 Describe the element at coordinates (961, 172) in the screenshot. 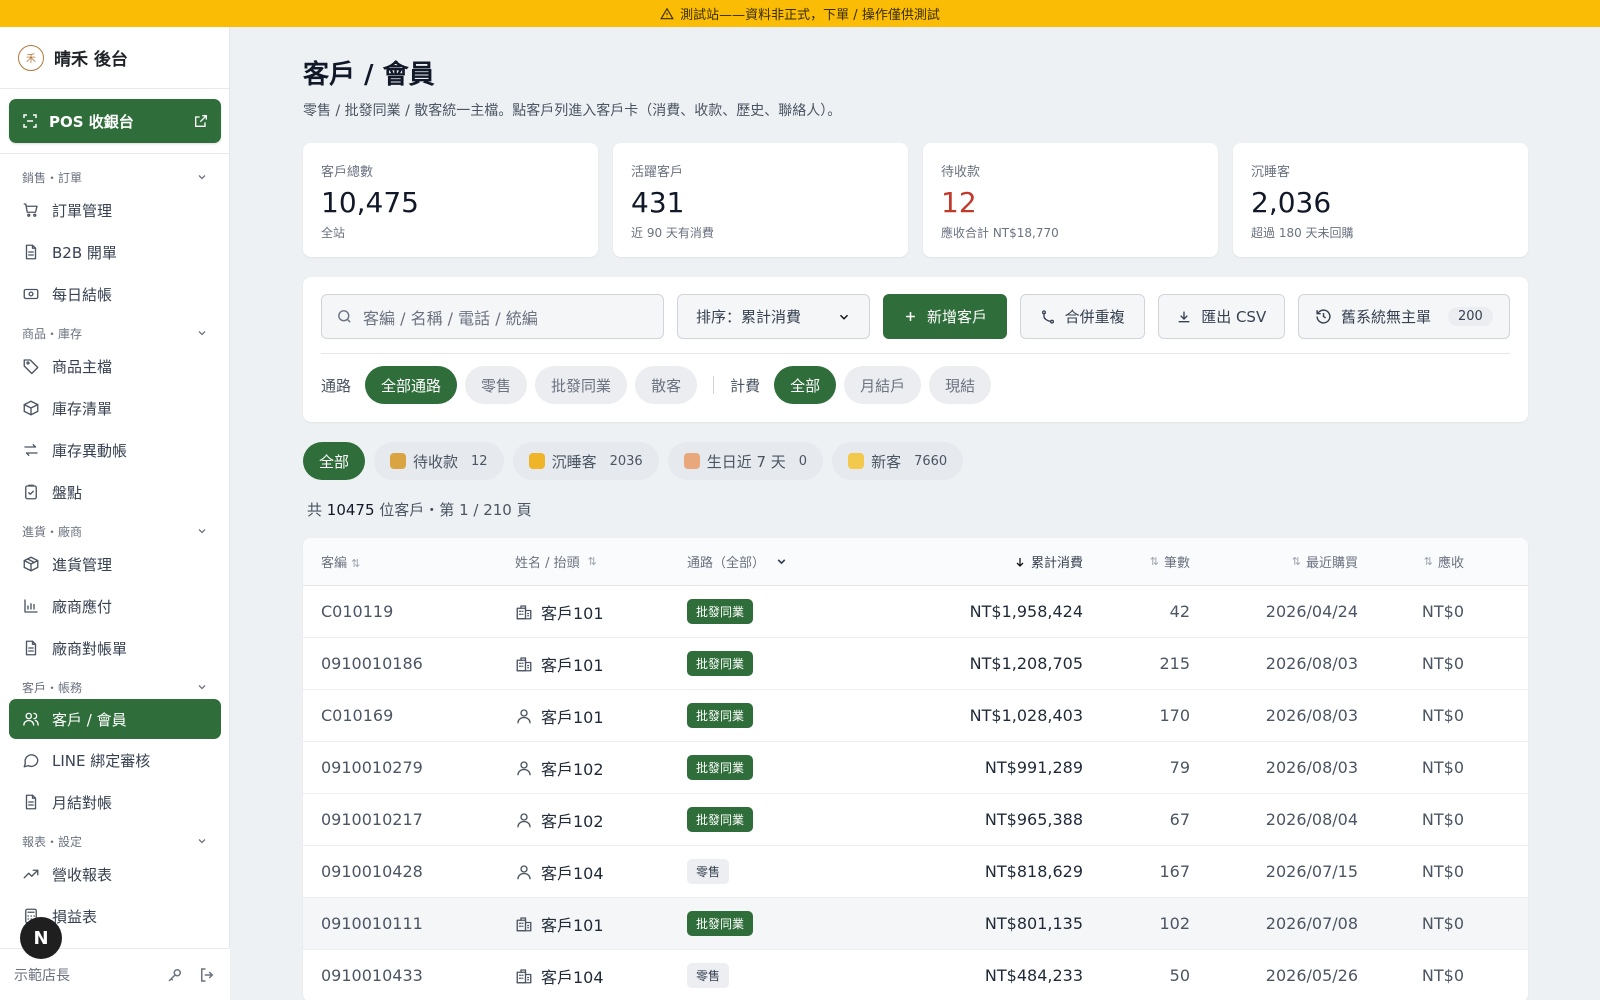

I see `stat-label: 待收款` at that location.